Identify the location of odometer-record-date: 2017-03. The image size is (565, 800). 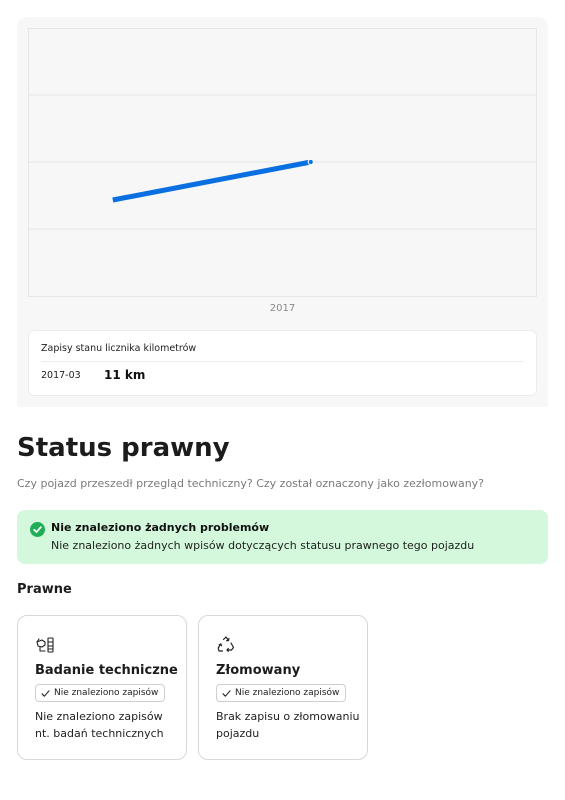
(61, 375).